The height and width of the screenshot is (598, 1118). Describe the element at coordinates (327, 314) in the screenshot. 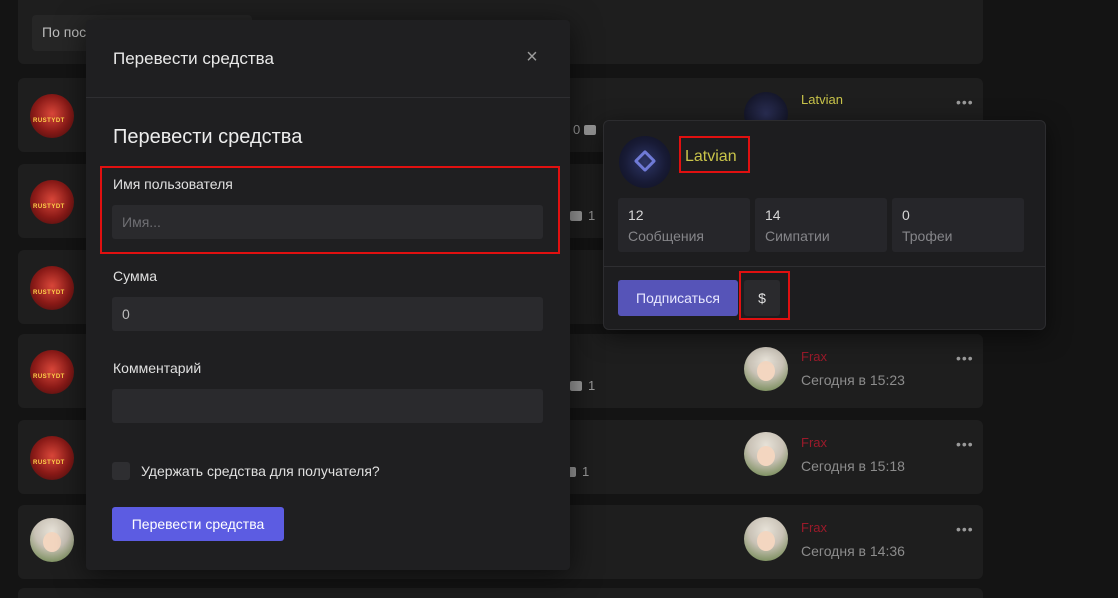

I see `amount-field` at that location.